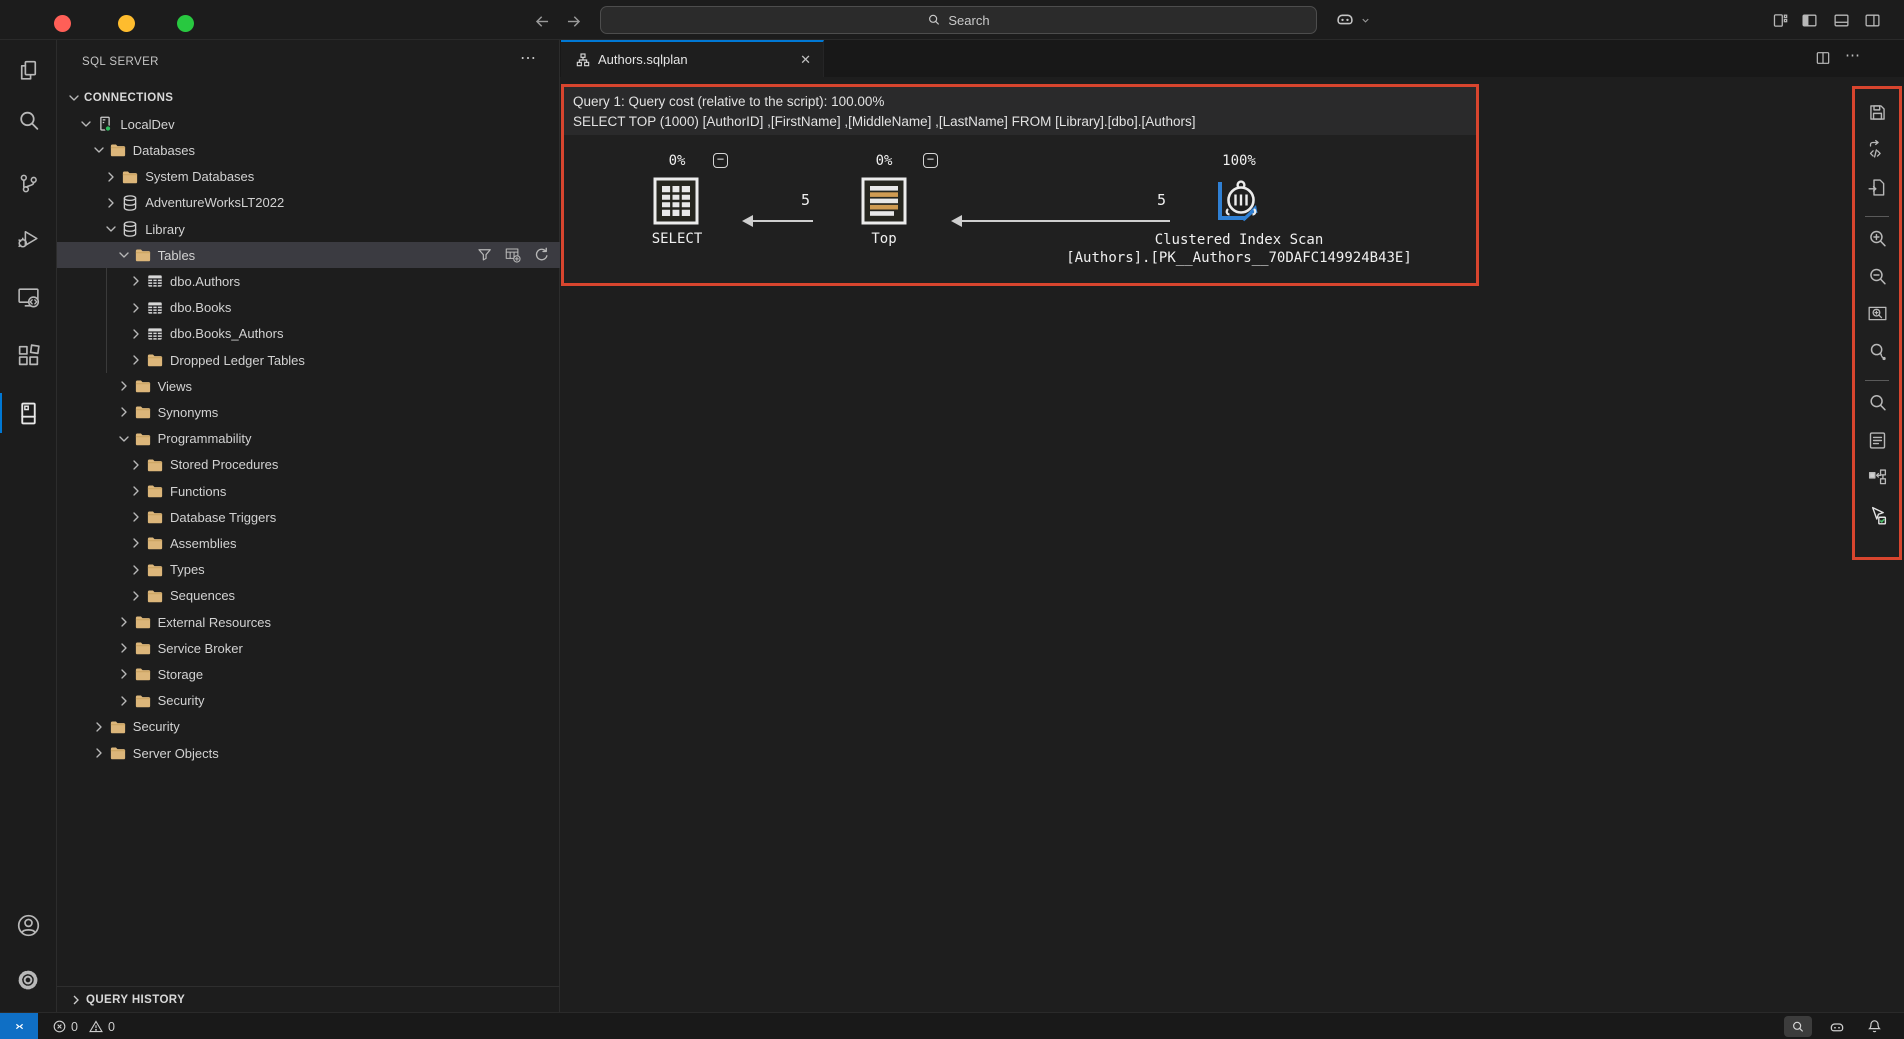 Image resolution: width=1904 pixels, height=1039 pixels. What do you see at coordinates (129, 98) in the screenshot?
I see `tree-item-label: CONNECTIONS` at bounding box center [129, 98].